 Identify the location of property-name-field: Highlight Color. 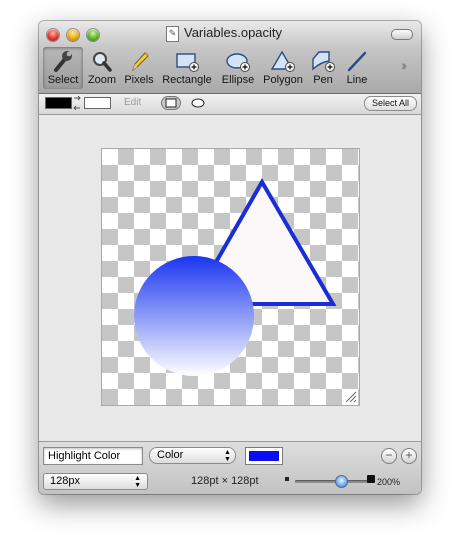
(93, 456).